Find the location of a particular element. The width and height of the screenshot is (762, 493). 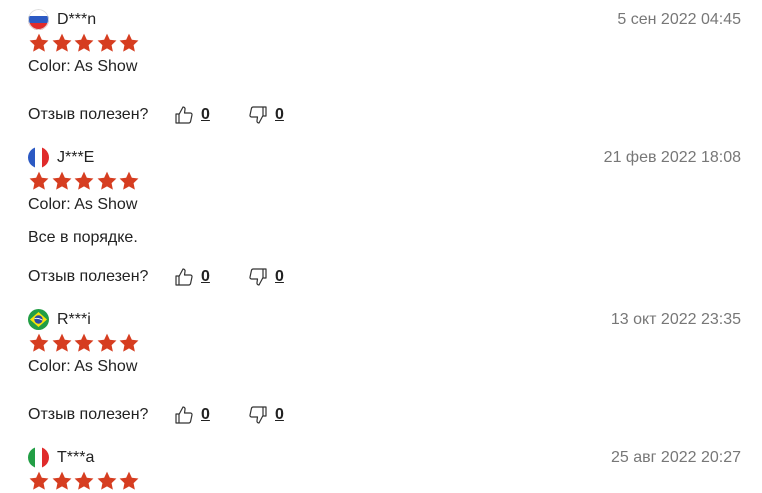

review-author: T***a is located at coordinates (76, 457).